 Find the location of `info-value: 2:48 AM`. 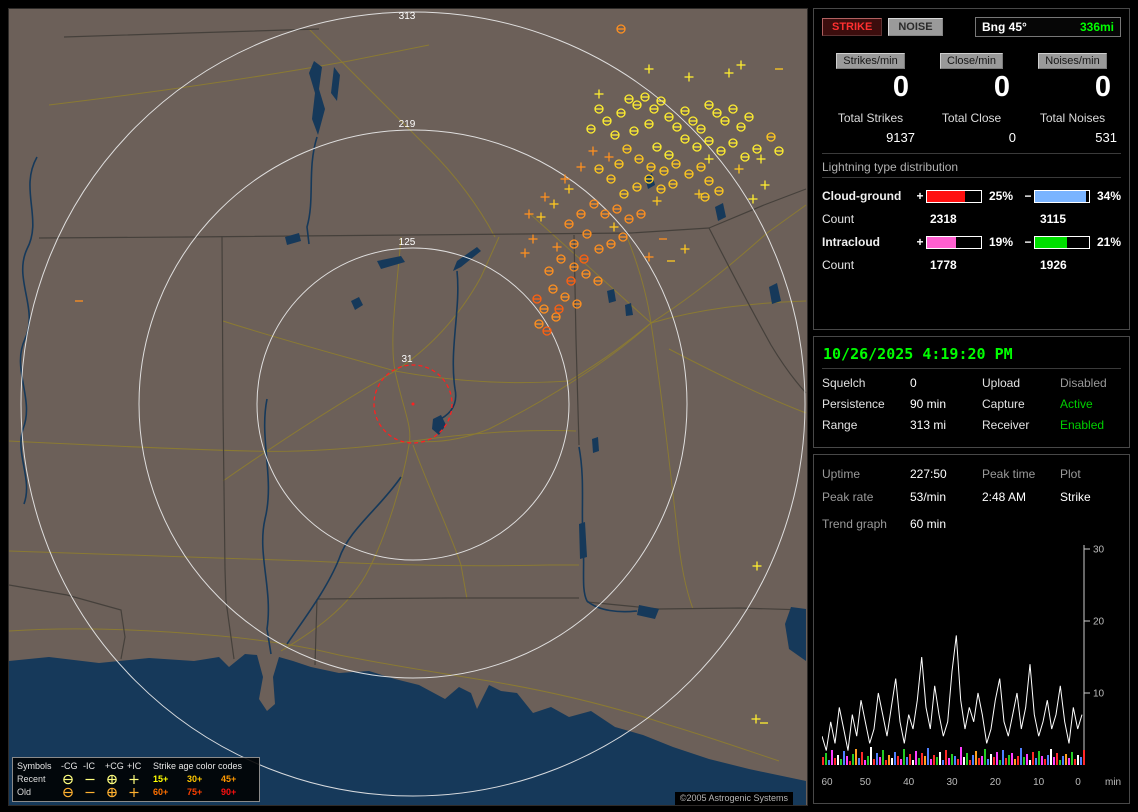

info-value: 2:48 AM is located at coordinates (1004, 497).